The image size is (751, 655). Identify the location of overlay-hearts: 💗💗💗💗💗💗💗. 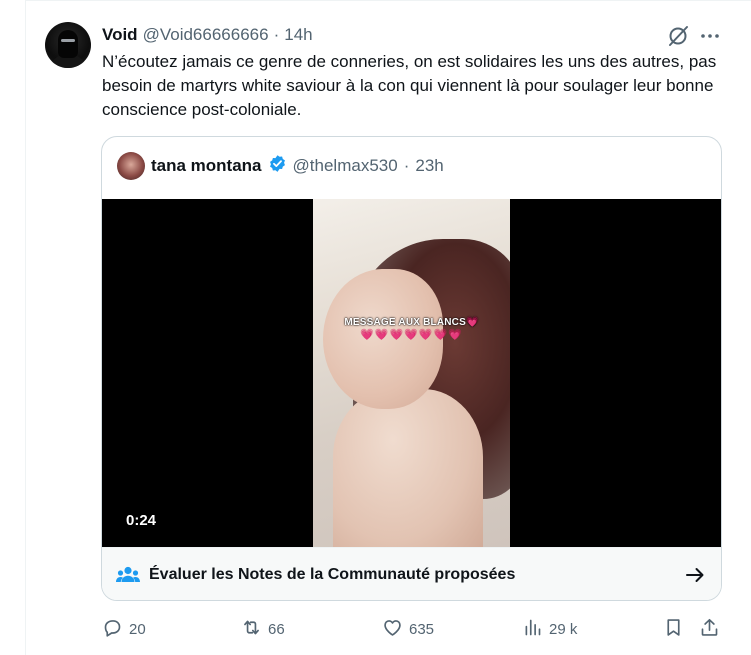
(411, 335).